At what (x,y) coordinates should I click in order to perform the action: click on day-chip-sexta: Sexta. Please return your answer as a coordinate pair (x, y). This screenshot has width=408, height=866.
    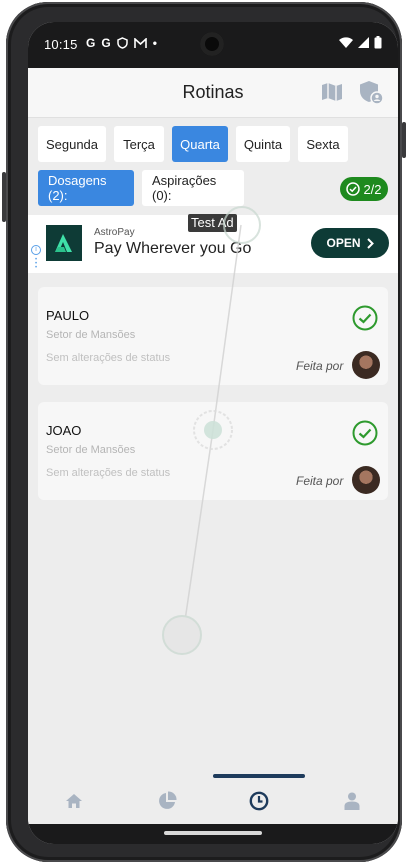
    Looking at the image, I should click on (323, 144).